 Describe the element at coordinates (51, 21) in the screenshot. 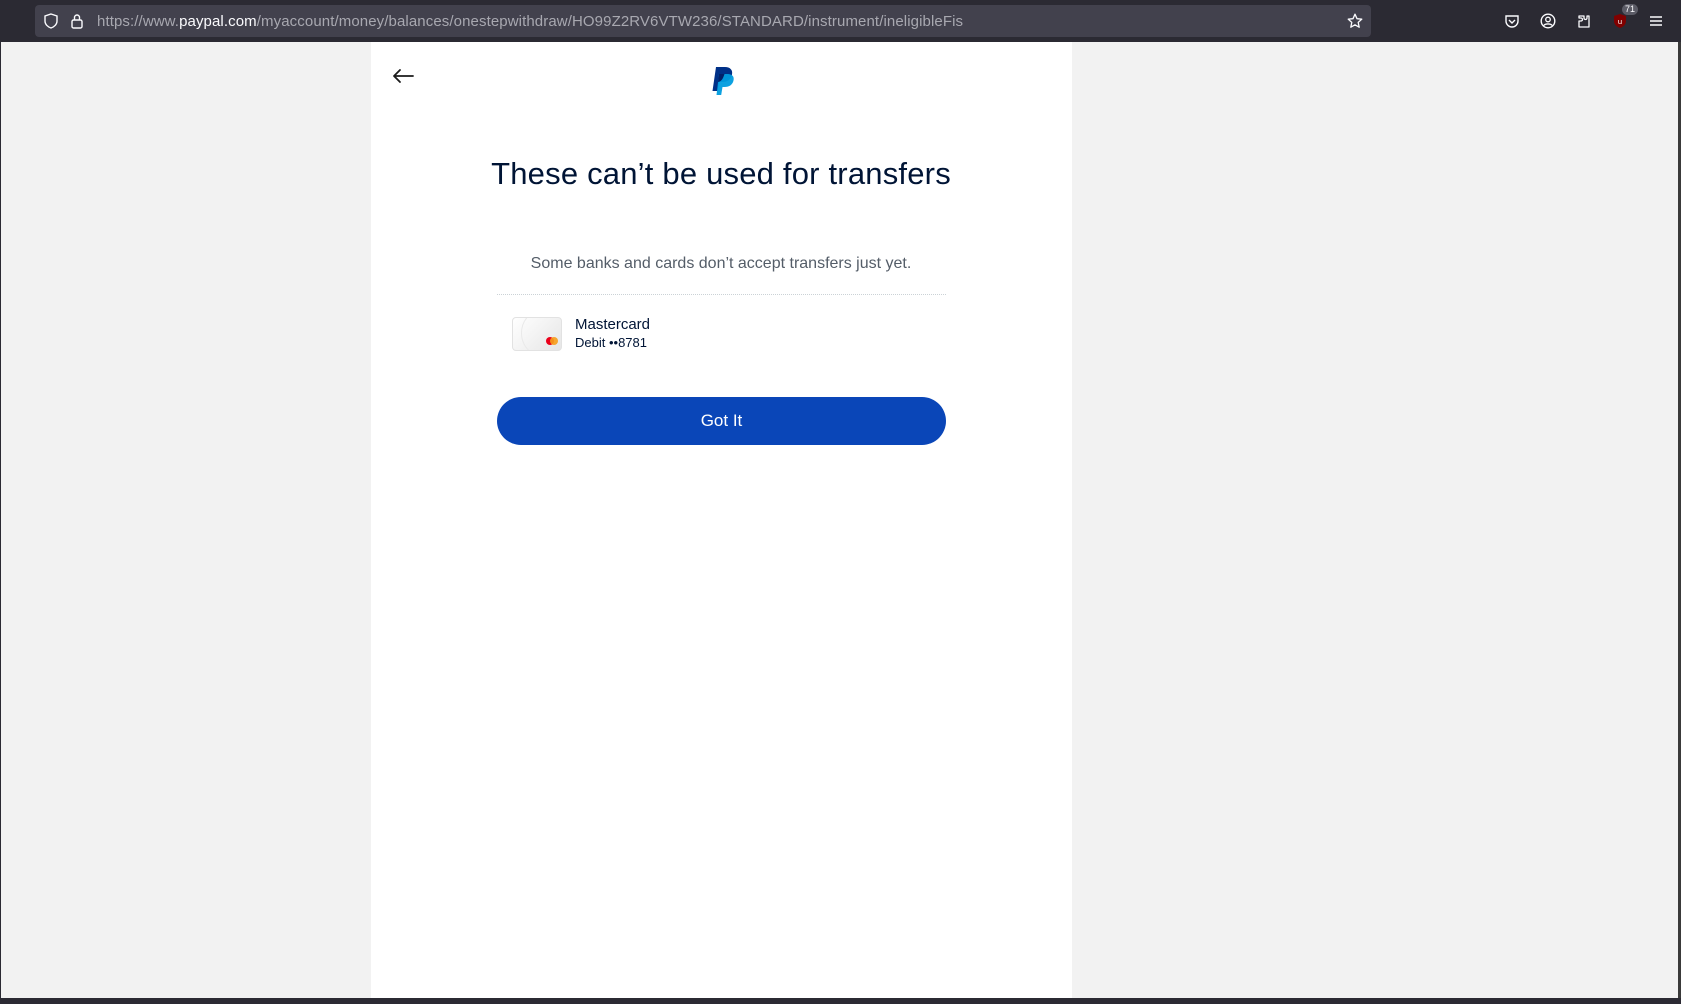

I see `shield-icon` at that location.